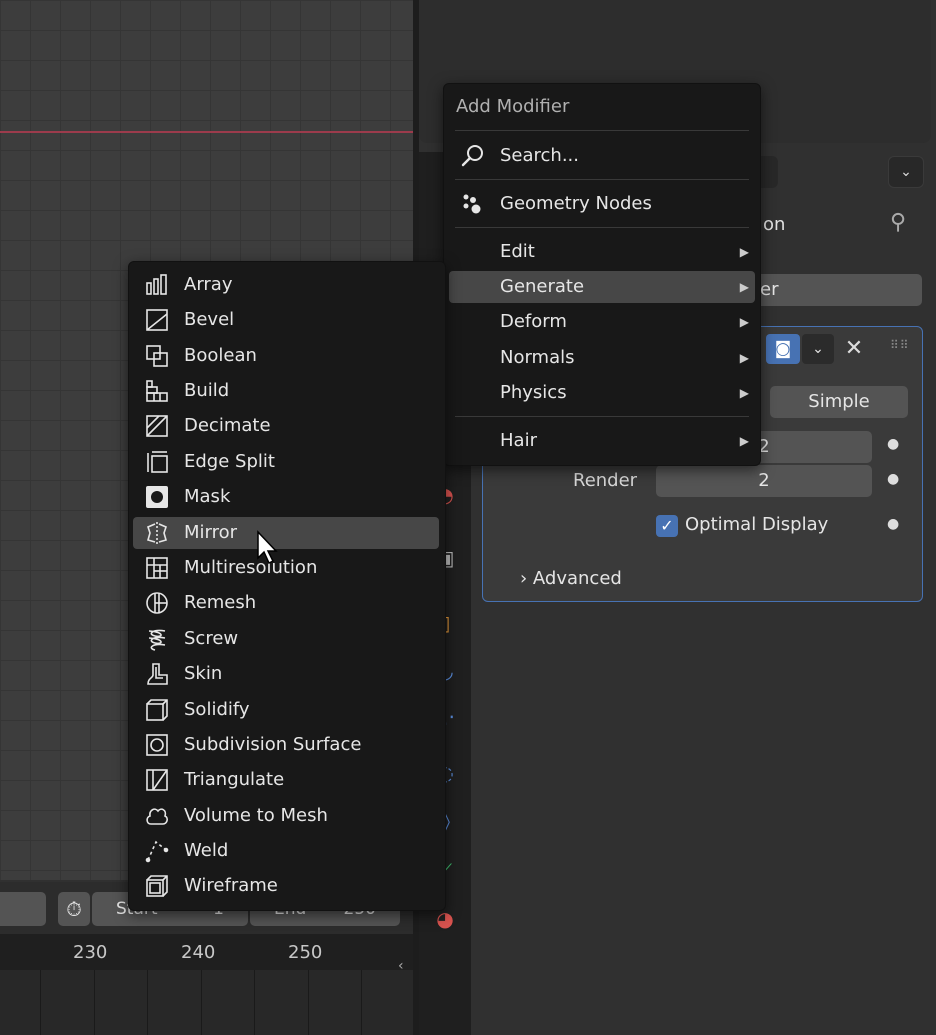  I want to click on menu-item-label: Solidify, so click(217, 709).